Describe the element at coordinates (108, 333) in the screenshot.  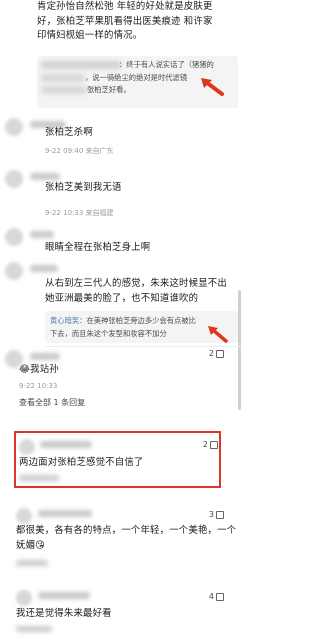
I see `quote-line: 下去，而且朱这个发型和妆容不加分` at that location.